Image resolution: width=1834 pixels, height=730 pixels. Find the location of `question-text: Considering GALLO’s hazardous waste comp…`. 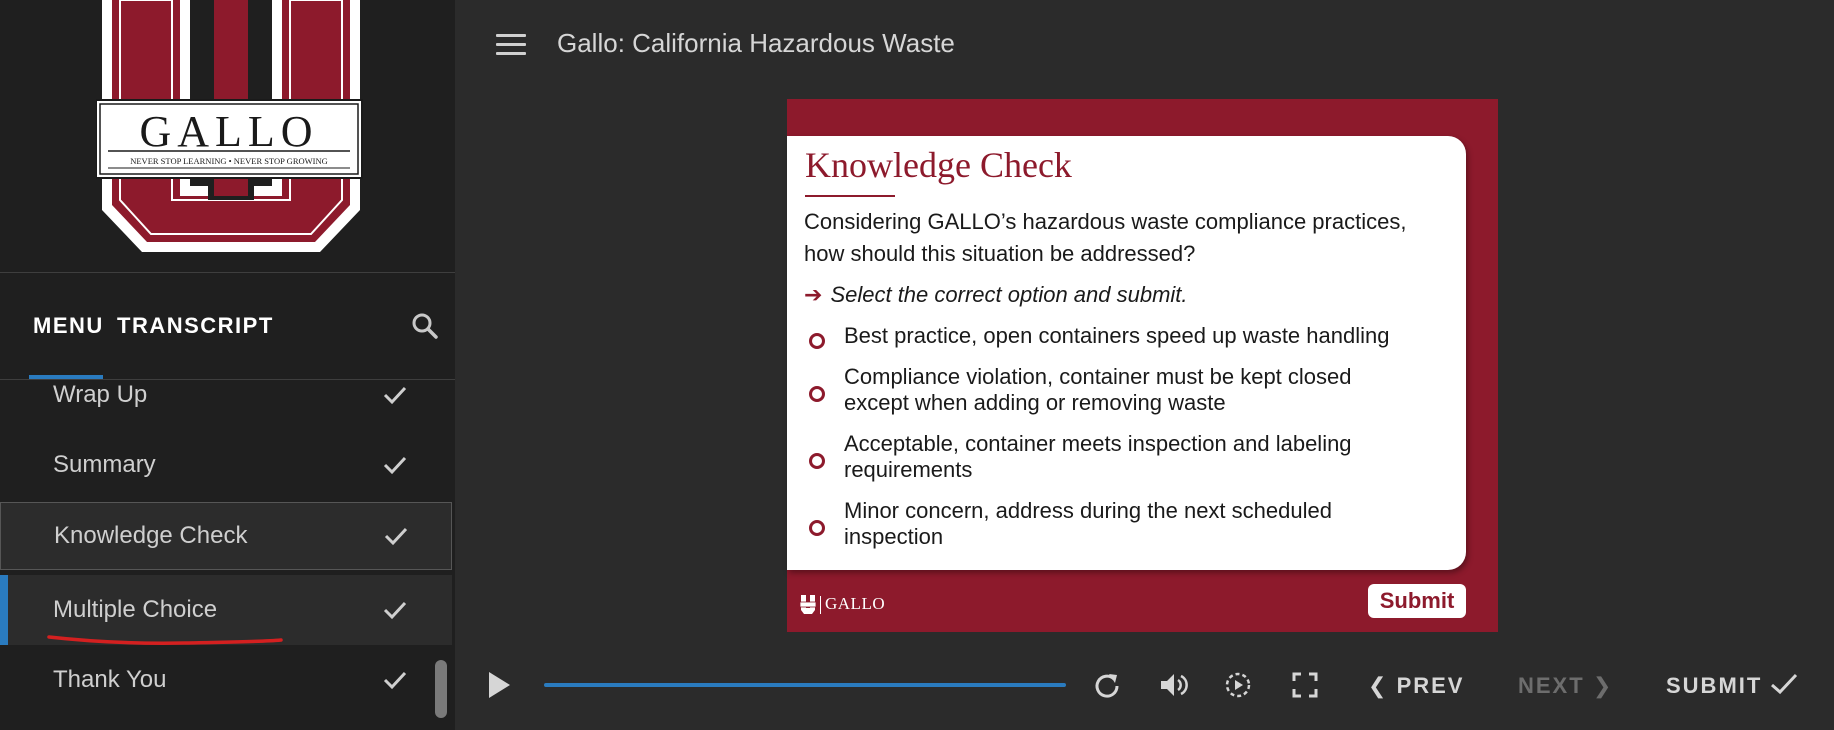

question-text: Considering GALLO’s hazardous waste comp… is located at coordinates (1105, 237).